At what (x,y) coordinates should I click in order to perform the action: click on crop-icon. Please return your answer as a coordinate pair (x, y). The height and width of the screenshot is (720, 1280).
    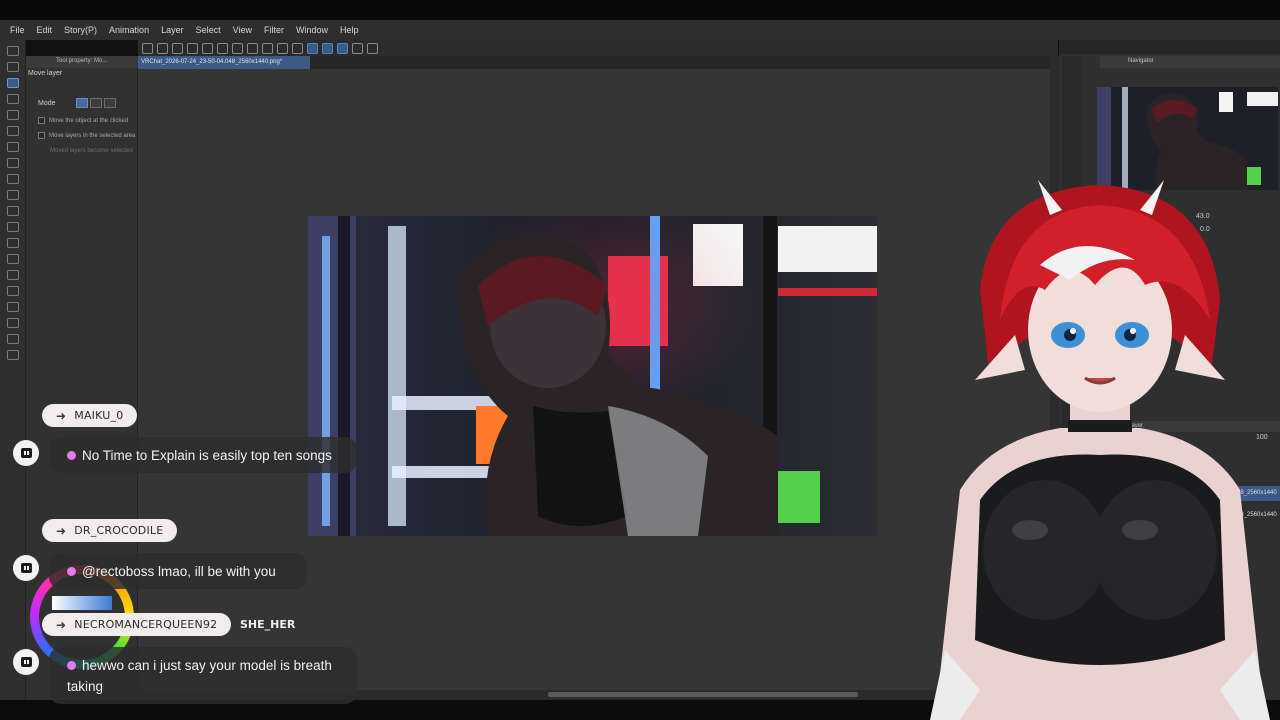
    Looking at the image, I should click on (267, 48).